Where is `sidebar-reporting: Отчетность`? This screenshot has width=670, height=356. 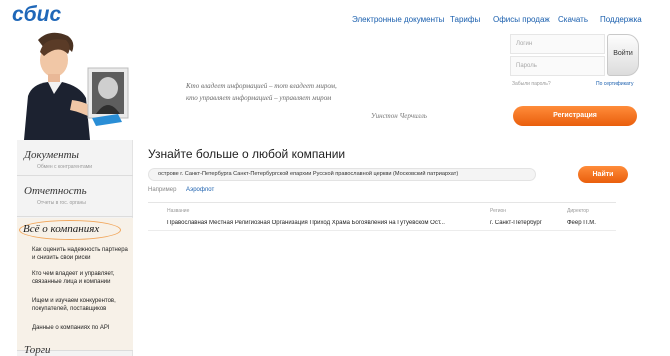 sidebar-reporting: Отчетность is located at coordinates (55, 191).